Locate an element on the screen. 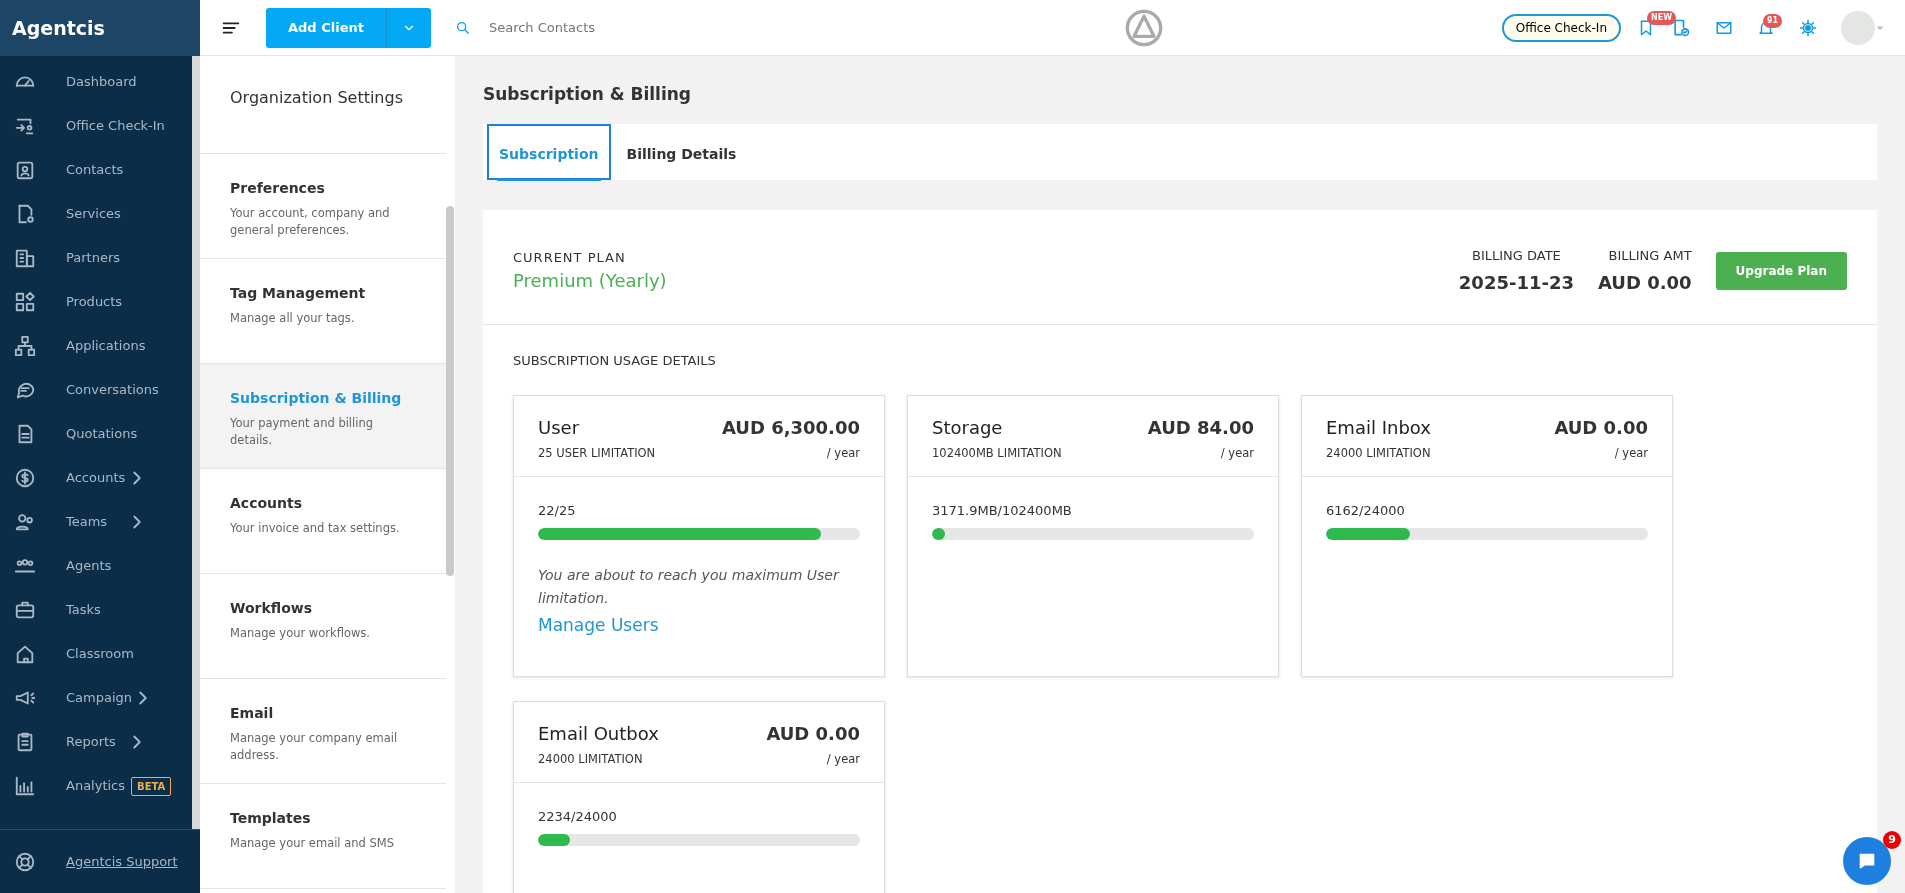 The width and height of the screenshot is (1905, 893). briefcase-icon is located at coordinates (25, 610).